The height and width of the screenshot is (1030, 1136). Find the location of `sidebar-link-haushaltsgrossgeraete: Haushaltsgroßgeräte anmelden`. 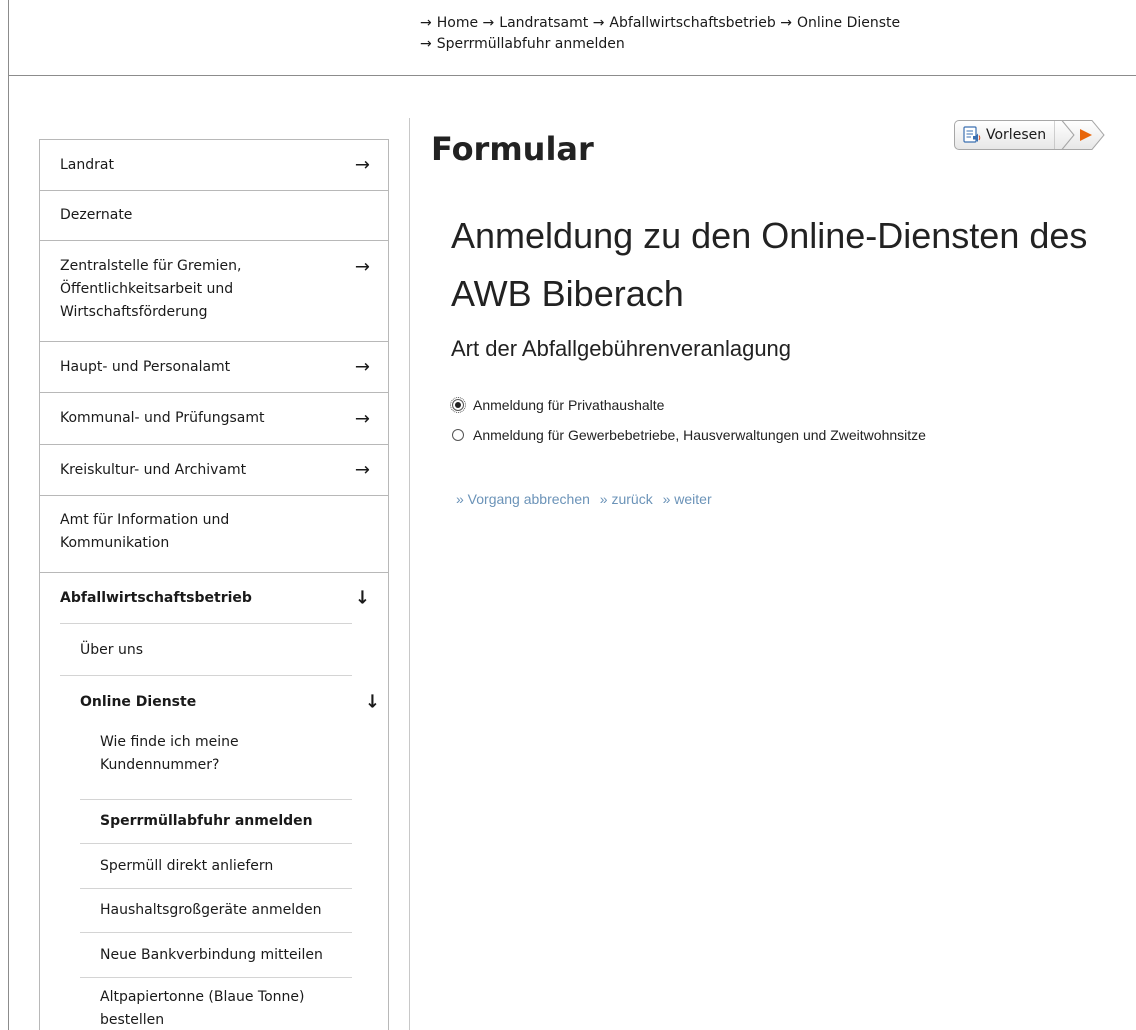

sidebar-link-haushaltsgrossgeraete: Haushaltsgroßgeräte anmelden is located at coordinates (216, 911).